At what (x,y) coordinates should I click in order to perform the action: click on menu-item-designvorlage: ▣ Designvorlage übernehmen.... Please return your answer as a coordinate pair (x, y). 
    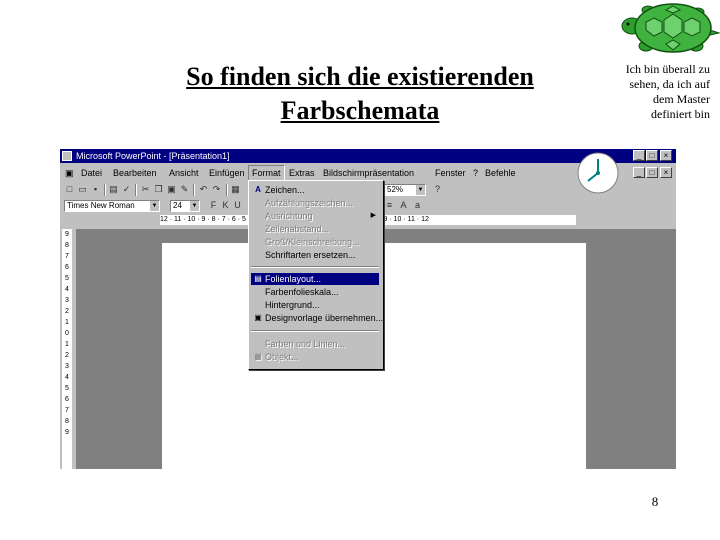
    Looking at the image, I should click on (317, 318).